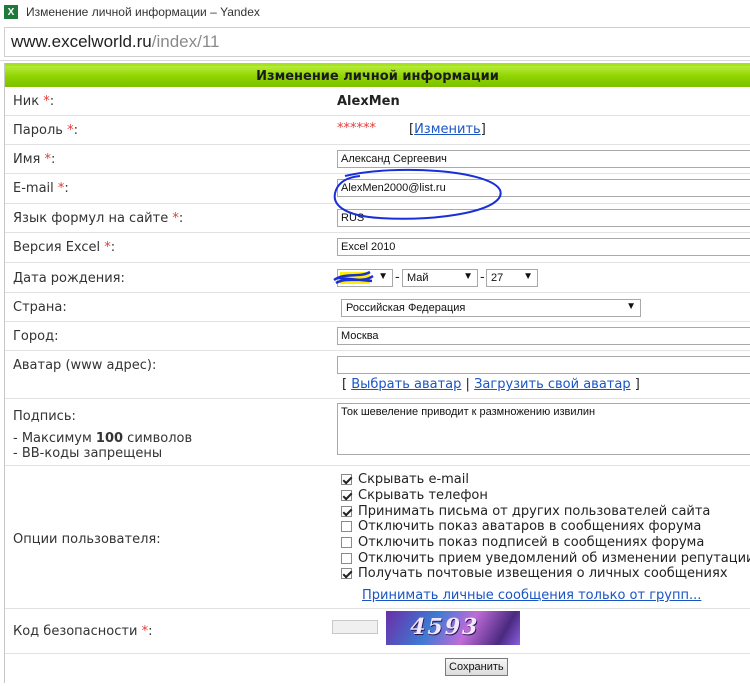 This screenshot has height=686, width=750. Describe the element at coordinates (543, 365) in the screenshot. I see `avatar-url-input` at that location.